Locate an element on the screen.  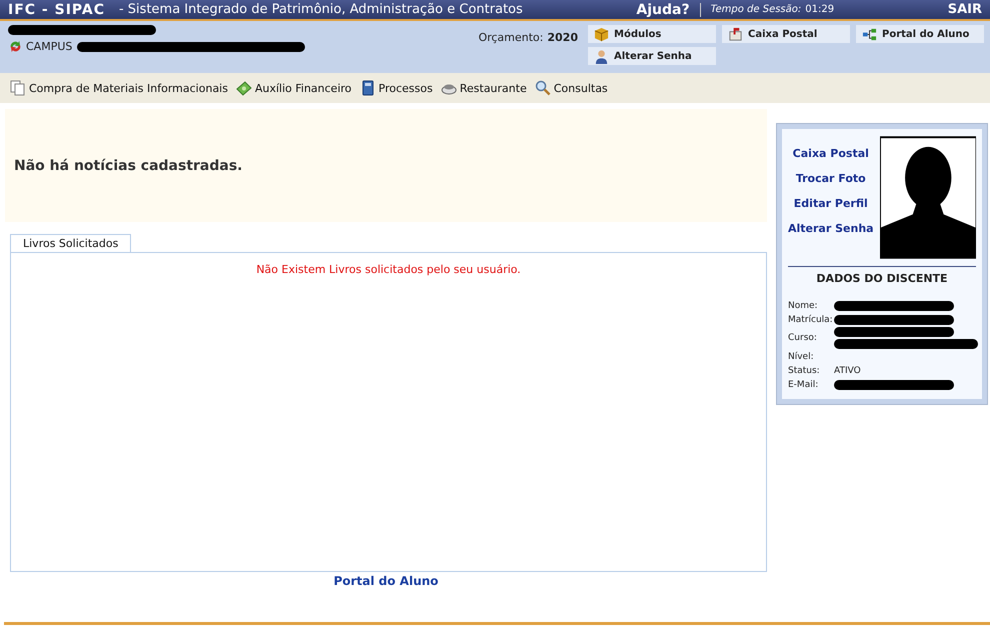
field-label: Curso: is located at coordinates (803, 338).